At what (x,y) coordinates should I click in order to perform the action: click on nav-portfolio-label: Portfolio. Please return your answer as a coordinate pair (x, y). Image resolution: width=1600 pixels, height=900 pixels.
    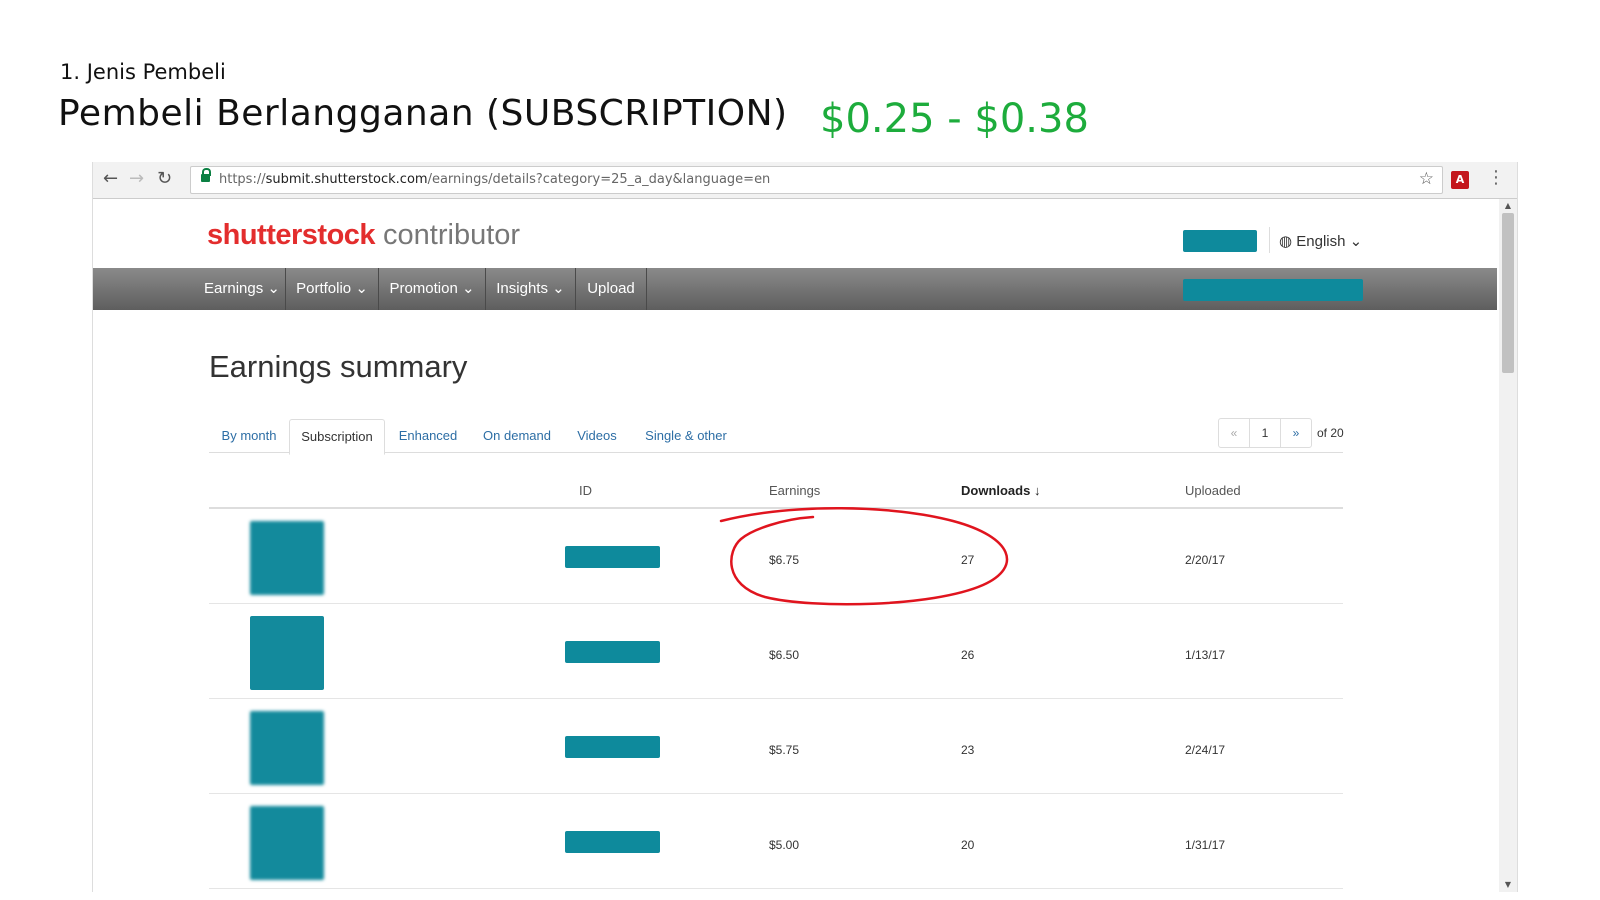
    Looking at the image, I should click on (324, 288).